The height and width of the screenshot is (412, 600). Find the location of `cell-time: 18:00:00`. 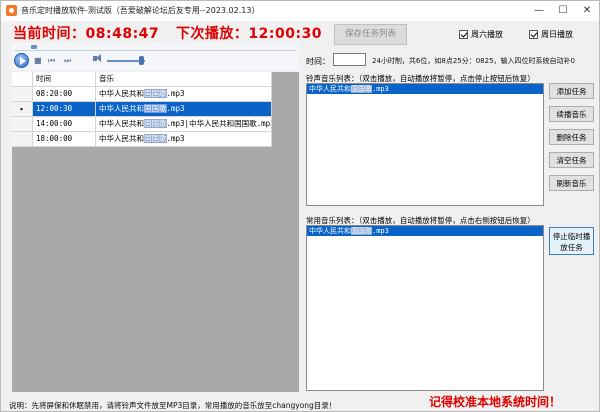

cell-time: 18:00:00 is located at coordinates (64, 139).